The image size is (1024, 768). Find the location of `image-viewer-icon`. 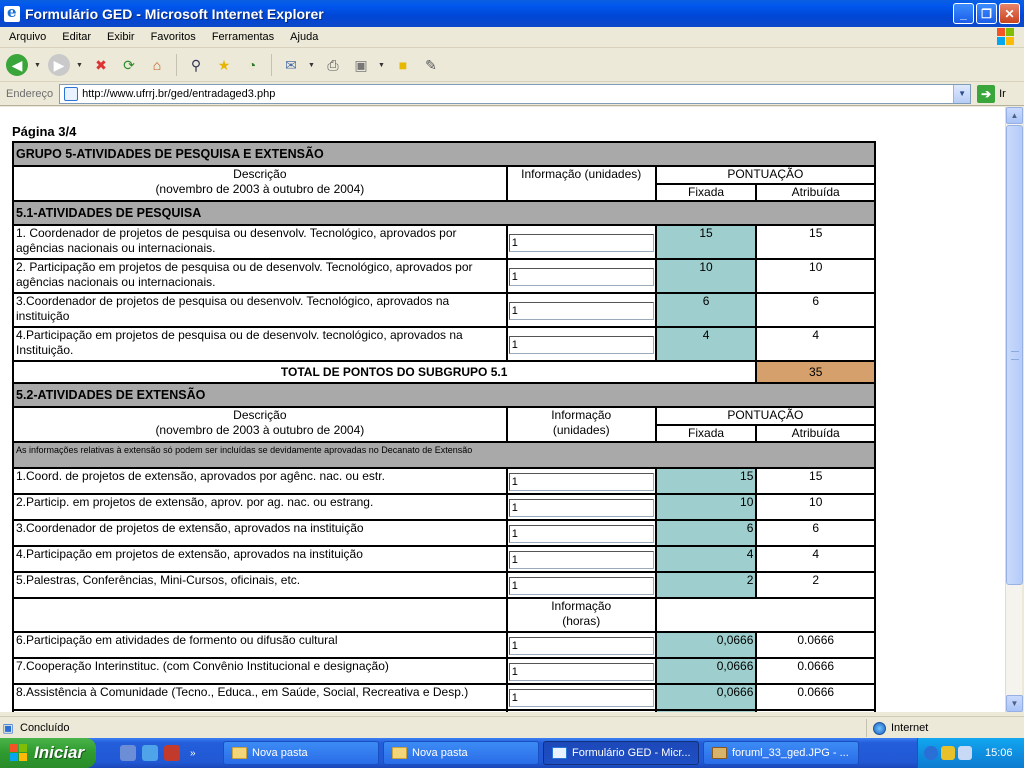

image-viewer-icon is located at coordinates (719, 753).